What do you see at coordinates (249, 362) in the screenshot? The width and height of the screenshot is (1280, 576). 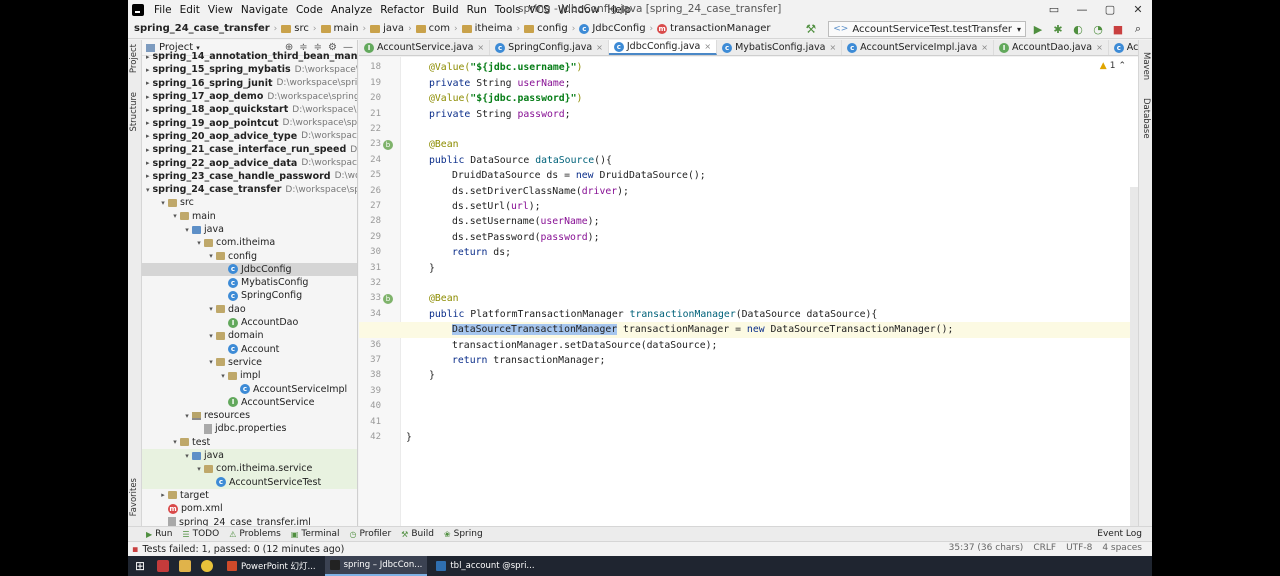 I see `tree-row: ▾ service` at bounding box center [249, 362].